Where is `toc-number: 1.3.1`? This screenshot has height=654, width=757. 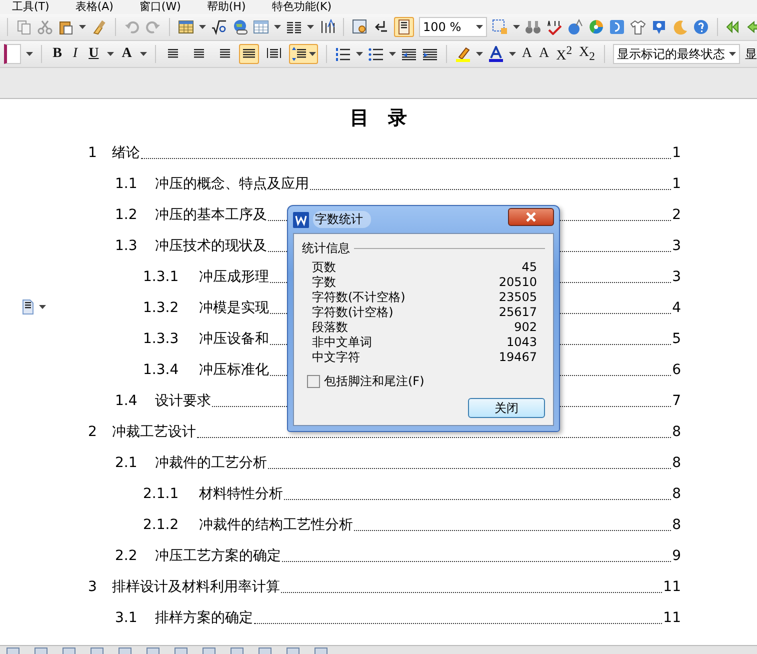 toc-number: 1.3.1 is located at coordinates (161, 276).